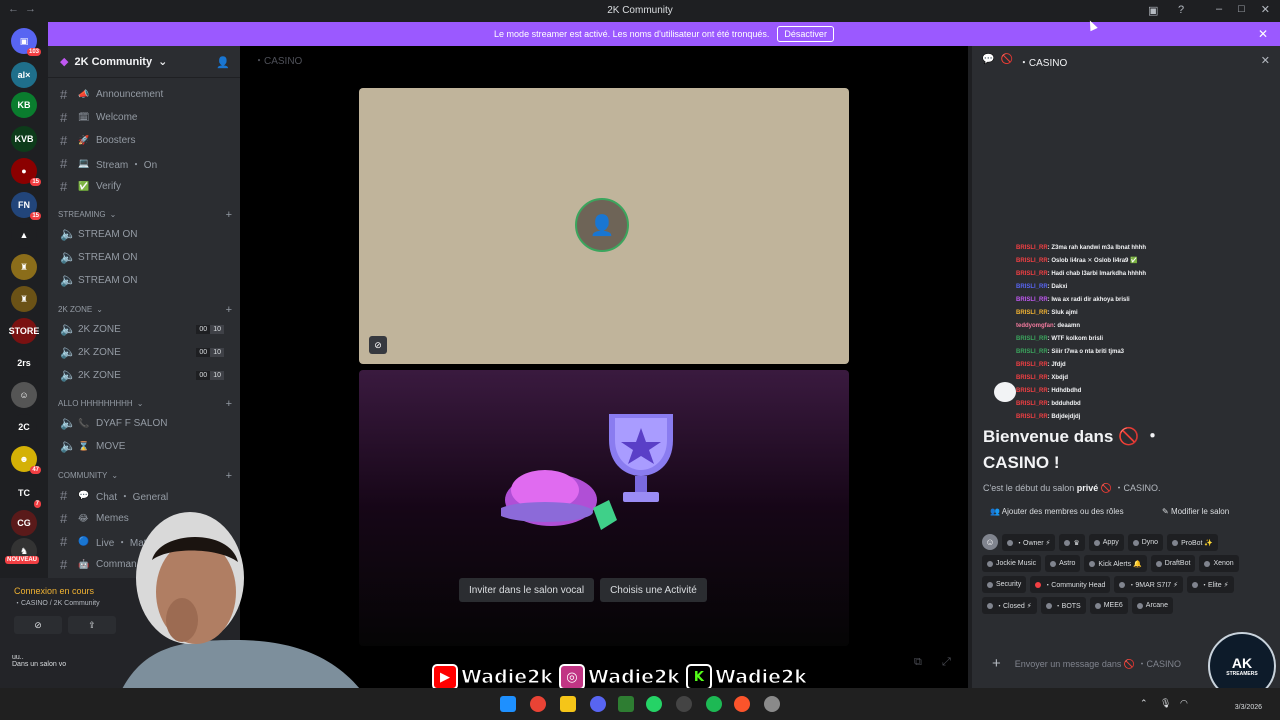  Describe the element at coordinates (24, 523) in the screenshot. I see `guild-icon: CG` at that location.